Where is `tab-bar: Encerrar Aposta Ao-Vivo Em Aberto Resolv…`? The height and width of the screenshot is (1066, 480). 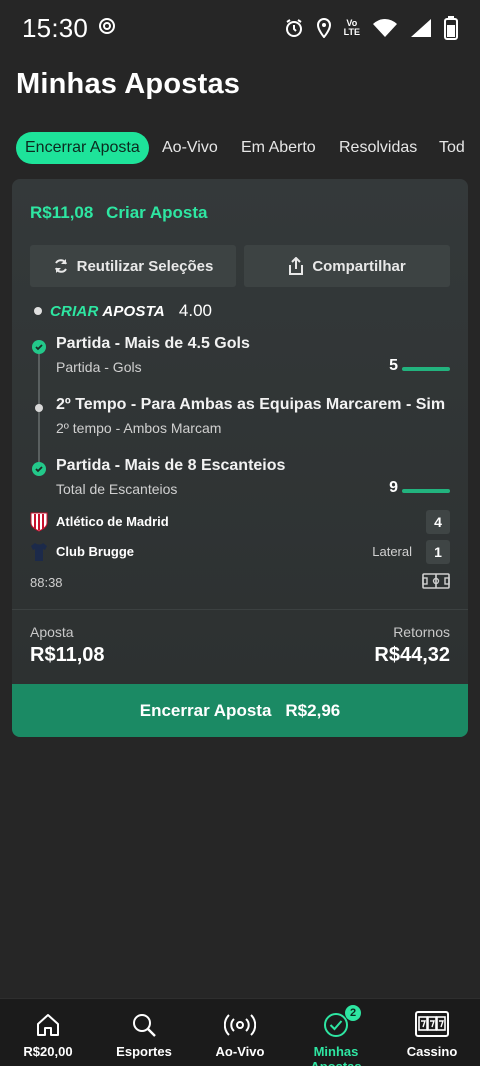
tab-bar: Encerrar Aposta Ao-Vivo Em Aberto Resolv… is located at coordinates (240, 149).